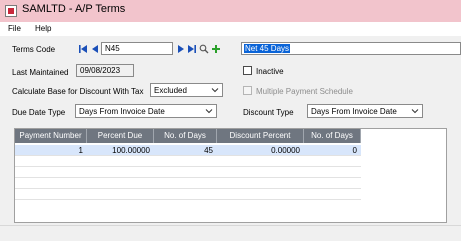 Image resolution: width=461 pixels, height=241 pixels. Describe the element at coordinates (83, 49) in the screenshot. I see `first-record-icon` at that location.